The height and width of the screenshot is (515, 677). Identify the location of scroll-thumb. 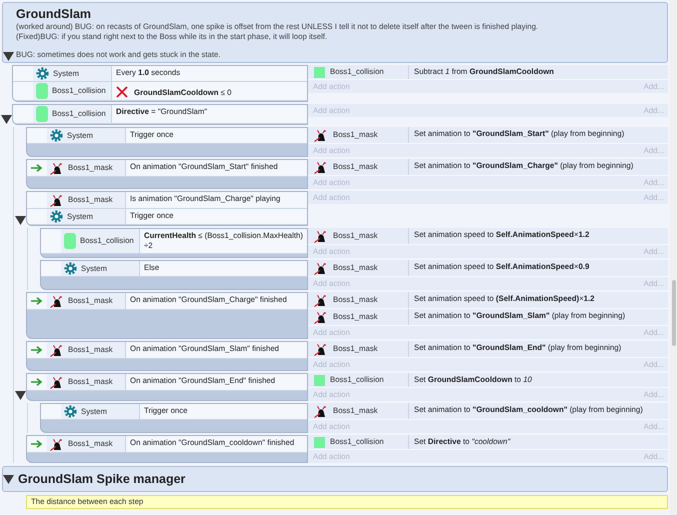
(674, 313).